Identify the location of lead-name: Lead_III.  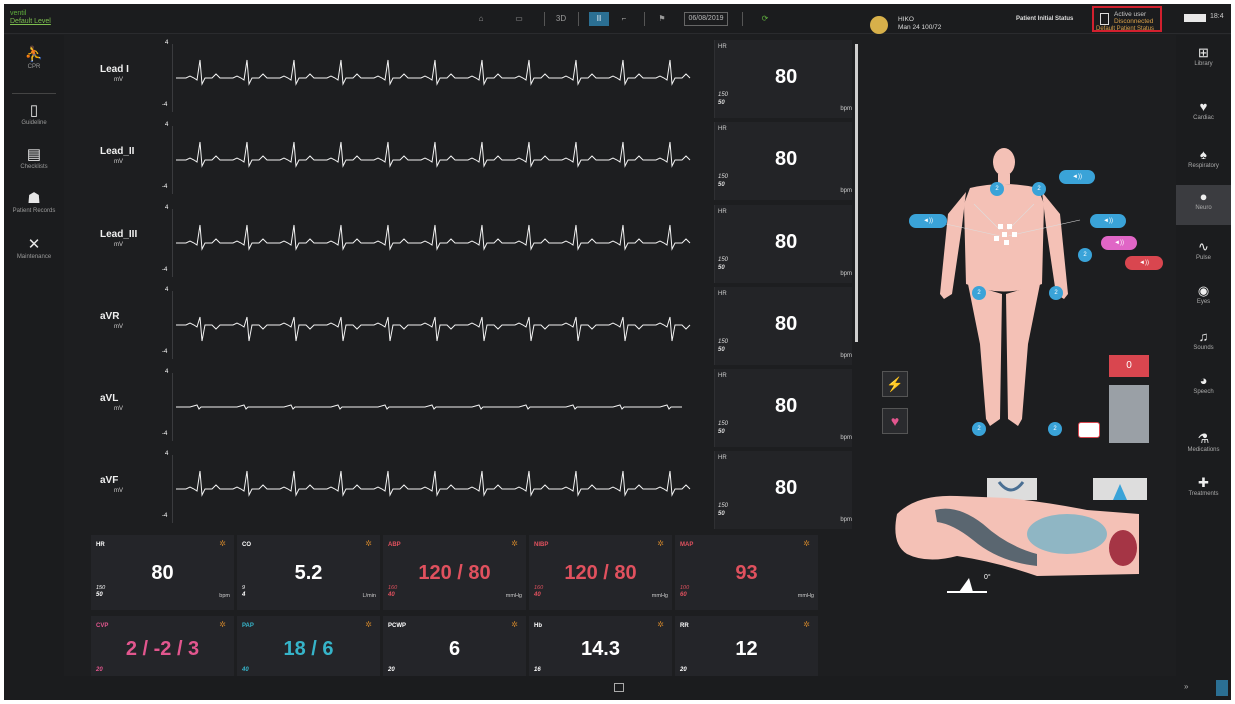
(119, 234).